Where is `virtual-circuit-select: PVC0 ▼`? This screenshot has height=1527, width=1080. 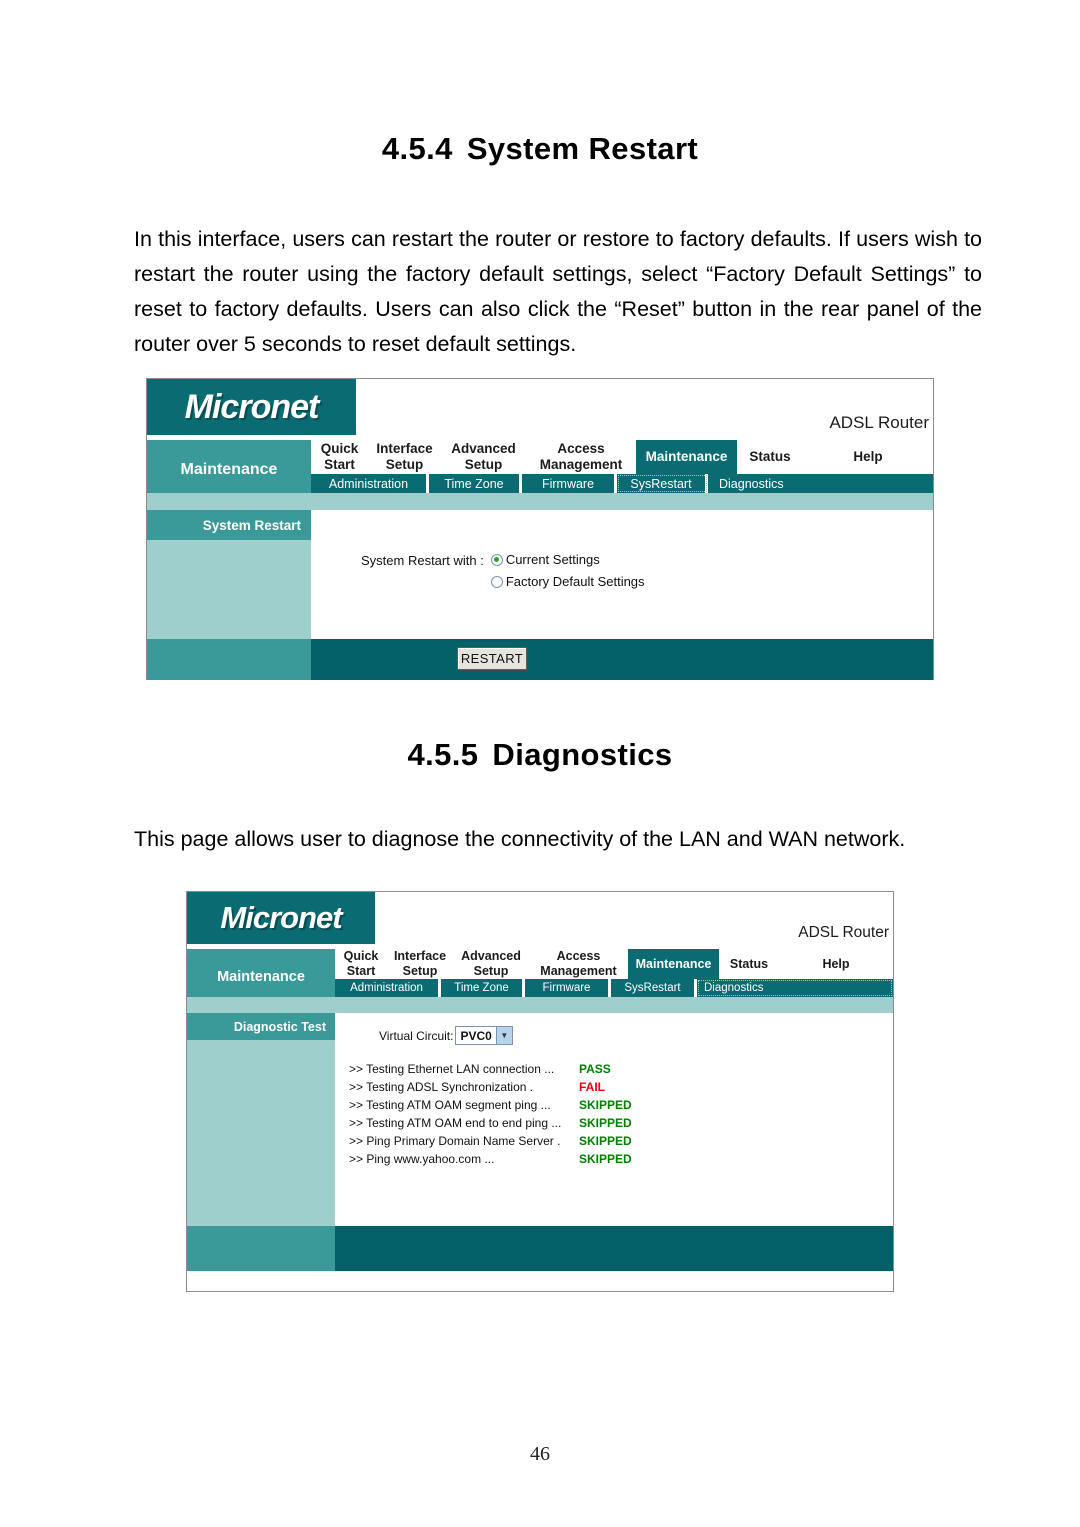 virtual-circuit-select: PVC0 ▼ is located at coordinates (484, 1035).